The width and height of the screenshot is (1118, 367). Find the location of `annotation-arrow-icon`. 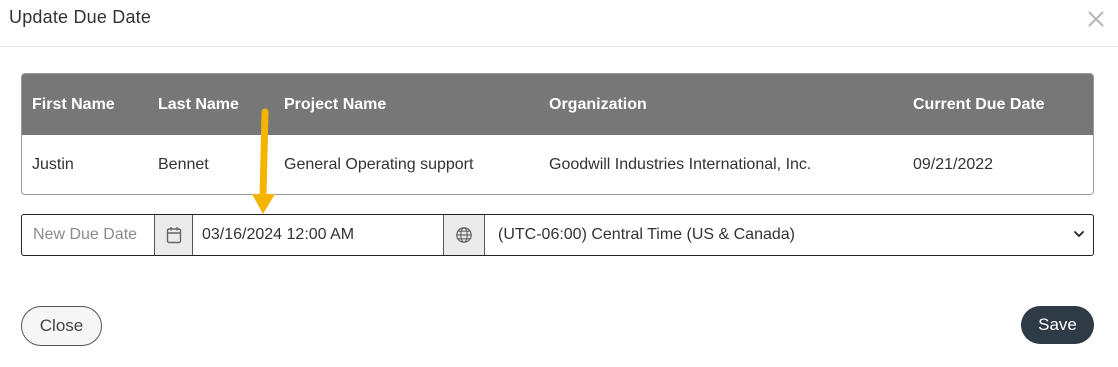

annotation-arrow-icon is located at coordinates (263, 161).